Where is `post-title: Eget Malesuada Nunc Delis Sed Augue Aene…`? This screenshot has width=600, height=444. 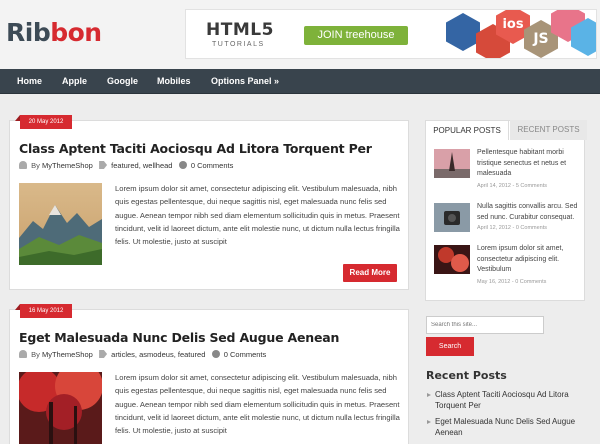
post-title: Eget Malesuada Nunc Delis Sed Augue Aene… is located at coordinates (179, 337).